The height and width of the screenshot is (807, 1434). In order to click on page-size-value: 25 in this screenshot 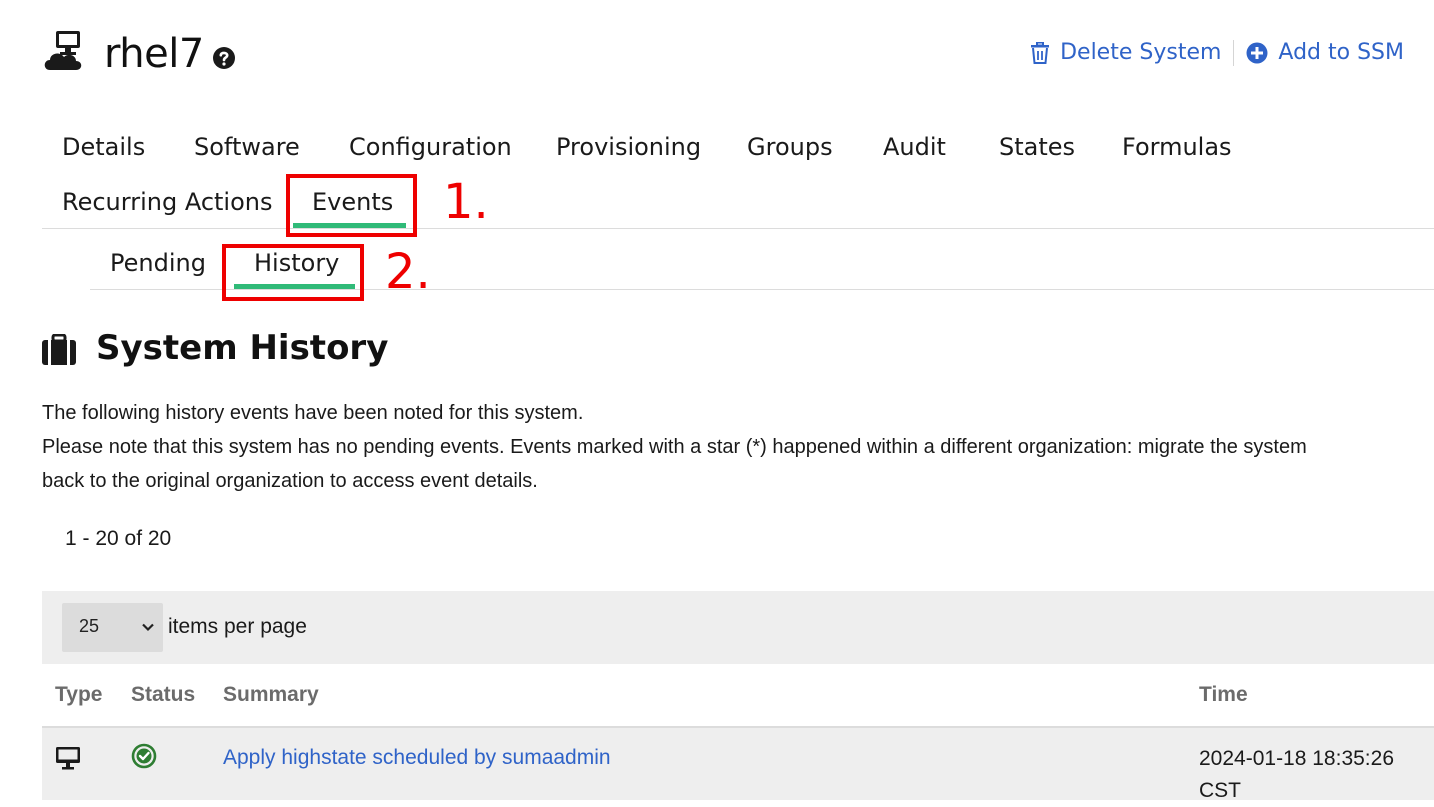, I will do `click(89, 626)`.